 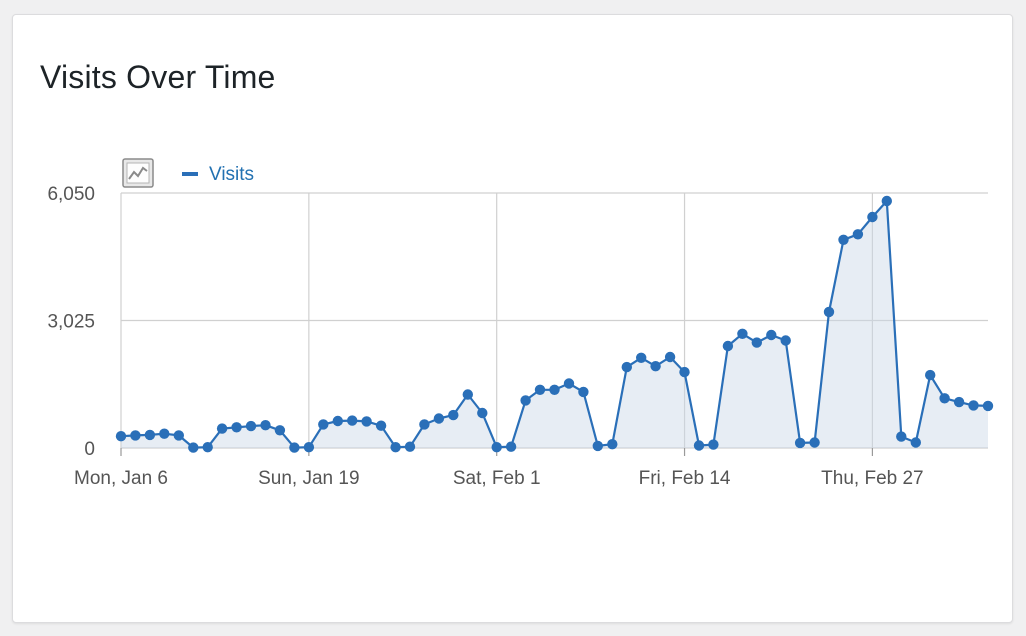 What do you see at coordinates (138, 173) in the screenshot?
I see `evolution-graph-icon` at bounding box center [138, 173].